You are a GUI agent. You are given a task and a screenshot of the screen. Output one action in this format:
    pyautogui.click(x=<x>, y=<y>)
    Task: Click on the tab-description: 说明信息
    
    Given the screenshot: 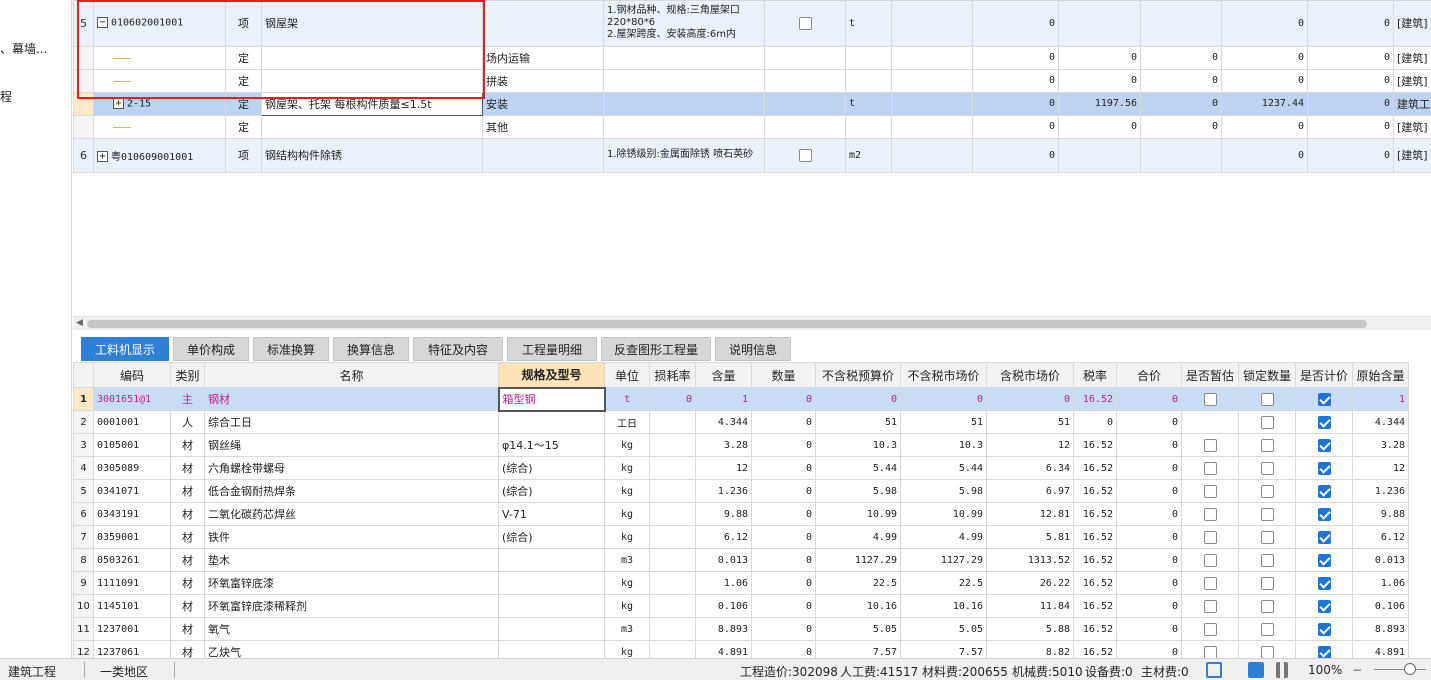 What is the action you would take?
    pyautogui.click(x=753, y=349)
    